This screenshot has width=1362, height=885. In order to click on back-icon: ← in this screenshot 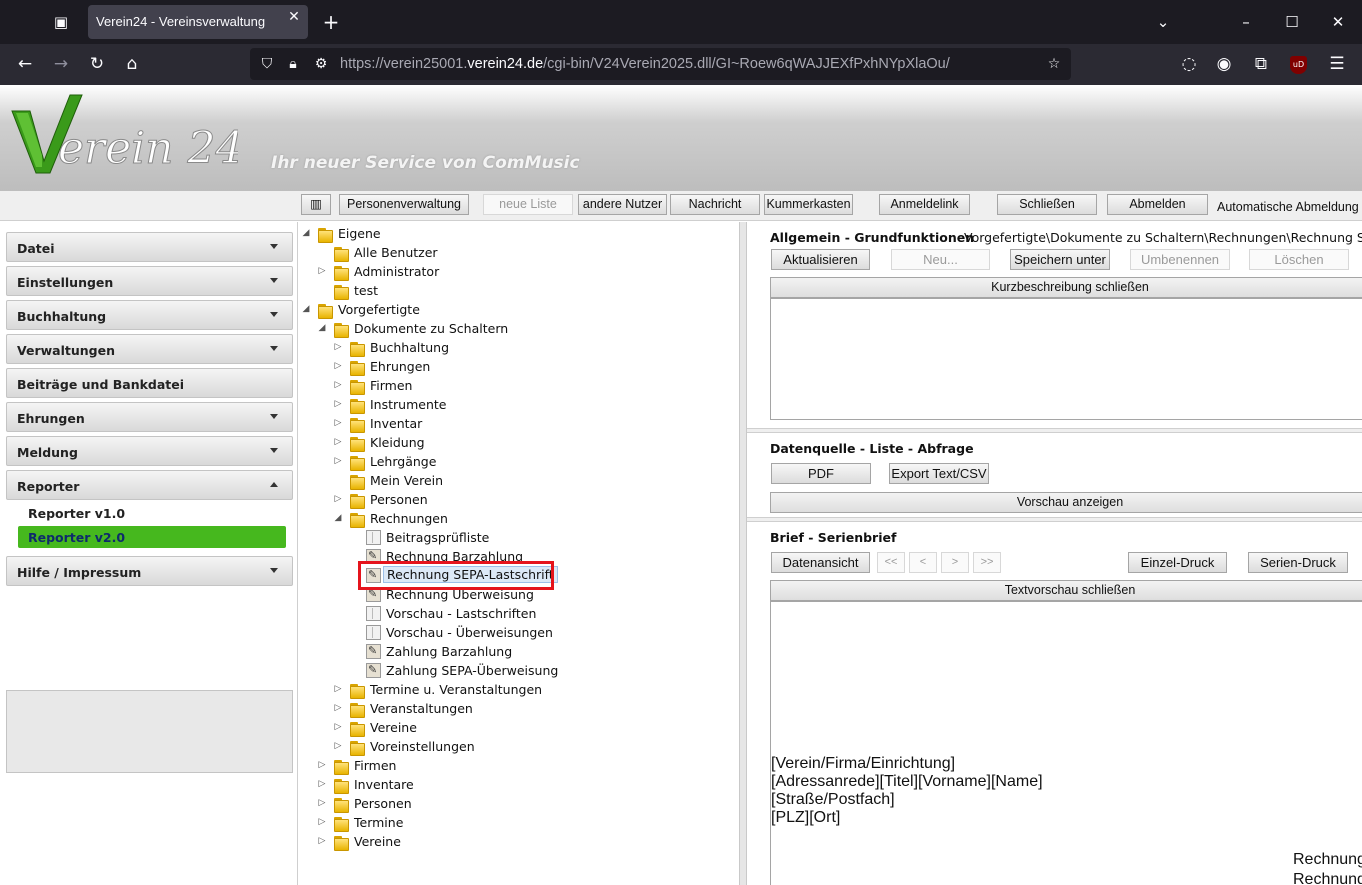, I will do `click(25, 64)`.